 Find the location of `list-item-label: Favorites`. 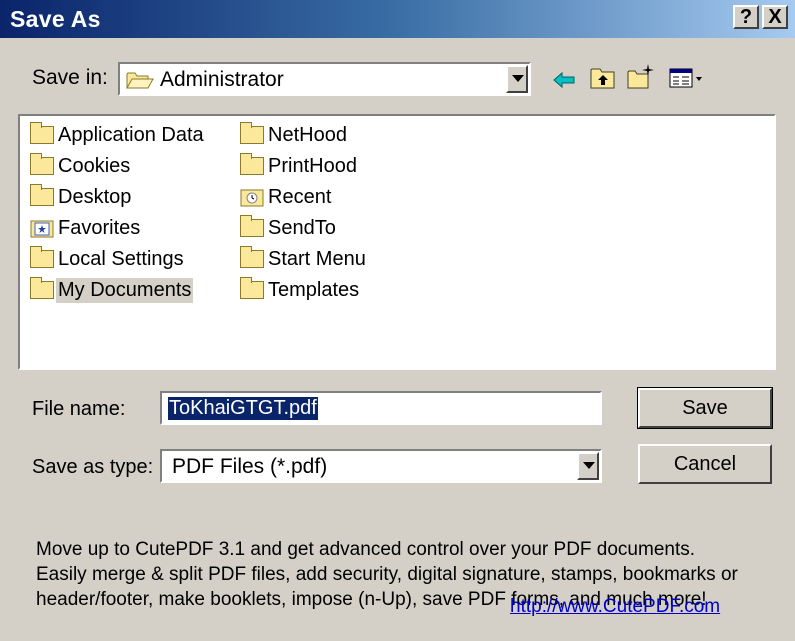

list-item-label: Favorites is located at coordinates (99, 228).